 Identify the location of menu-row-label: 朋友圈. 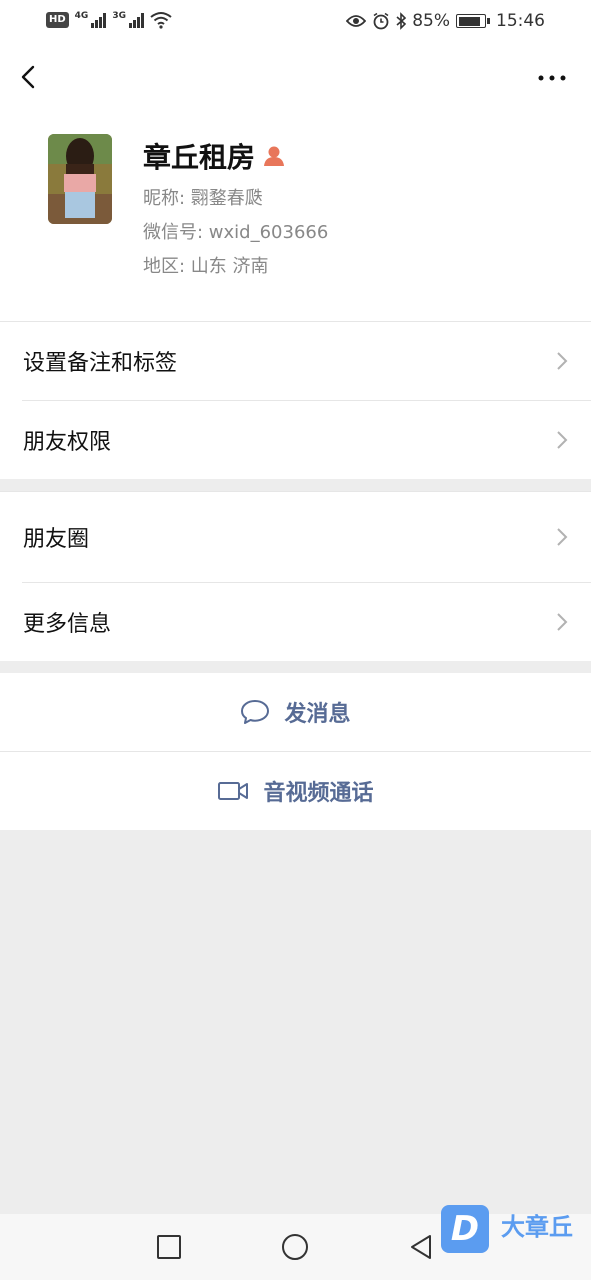
(56, 539).